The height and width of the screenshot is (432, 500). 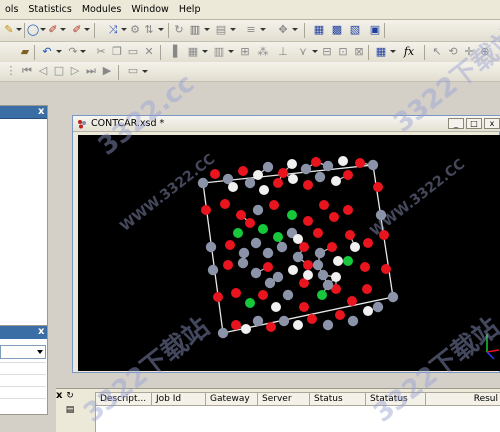 What do you see at coordinates (179, 30) in the screenshot?
I see `rotate-icon: ↻` at bounding box center [179, 30].